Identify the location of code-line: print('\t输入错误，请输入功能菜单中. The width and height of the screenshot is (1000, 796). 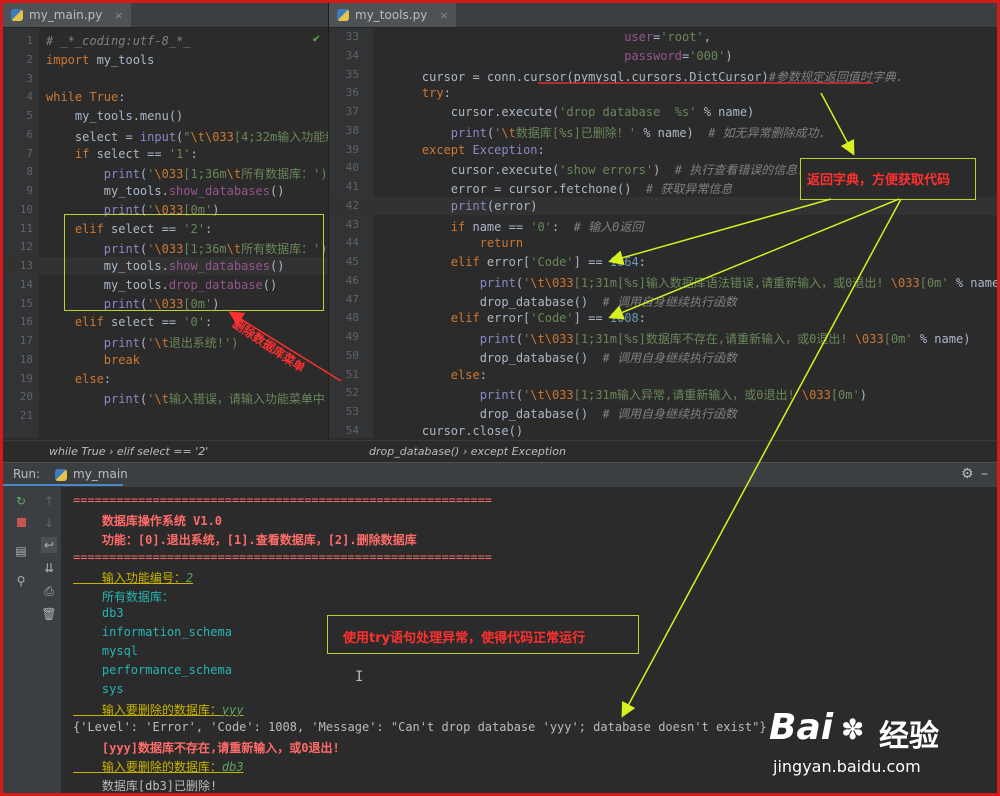
(185, 398).